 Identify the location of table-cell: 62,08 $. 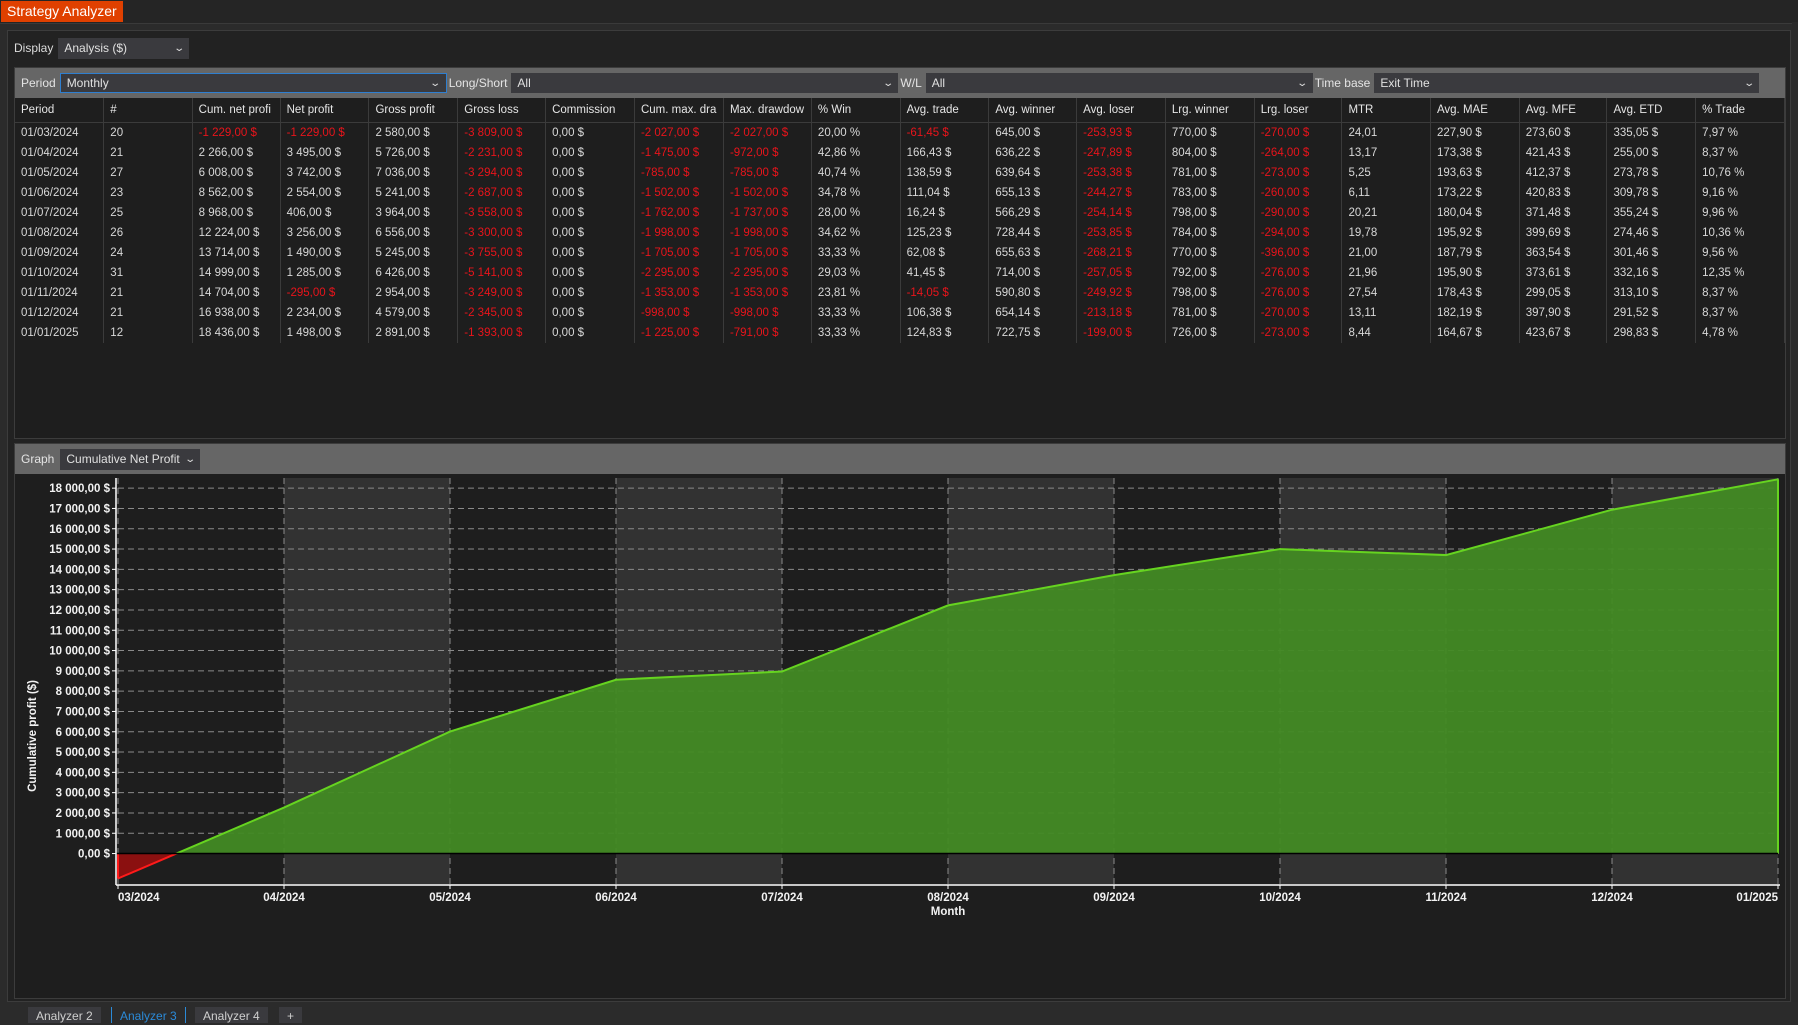
(944, 253).